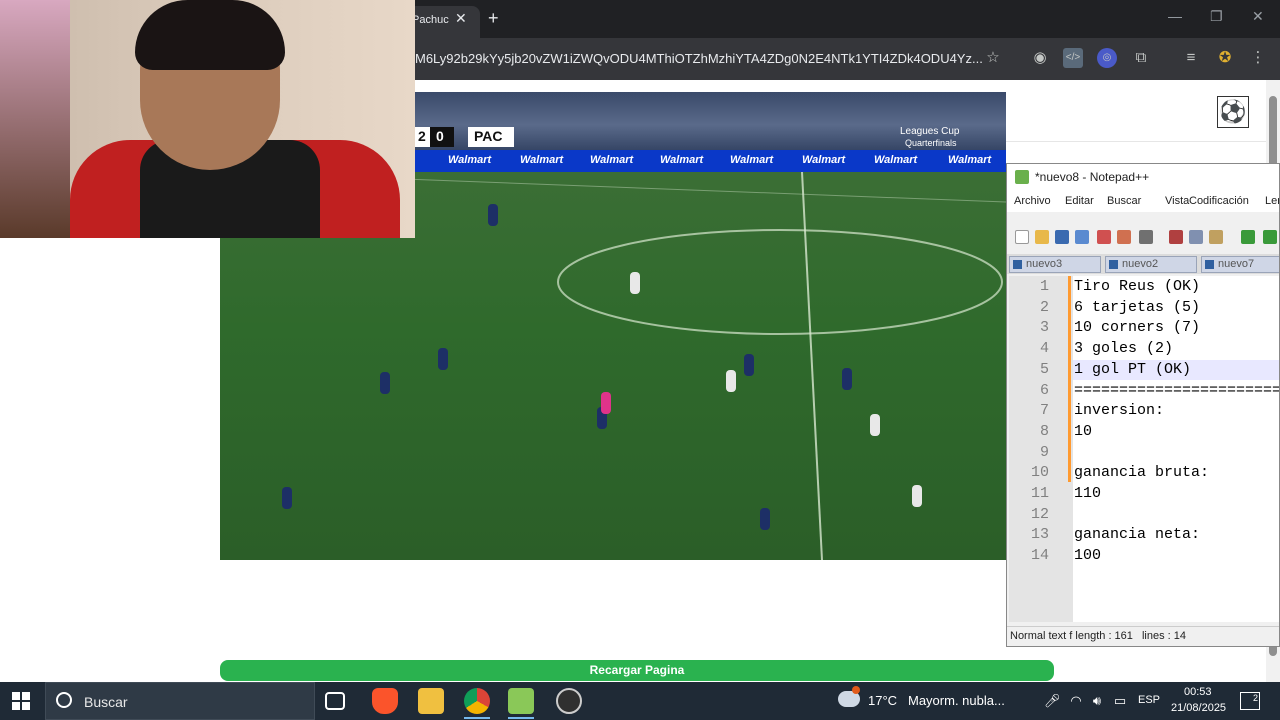  What do you see at coordinates (1141, 58) in the screenshot?
I see `extensions-puzzle-icon: ⧉` at bounding box center [1141, 58].